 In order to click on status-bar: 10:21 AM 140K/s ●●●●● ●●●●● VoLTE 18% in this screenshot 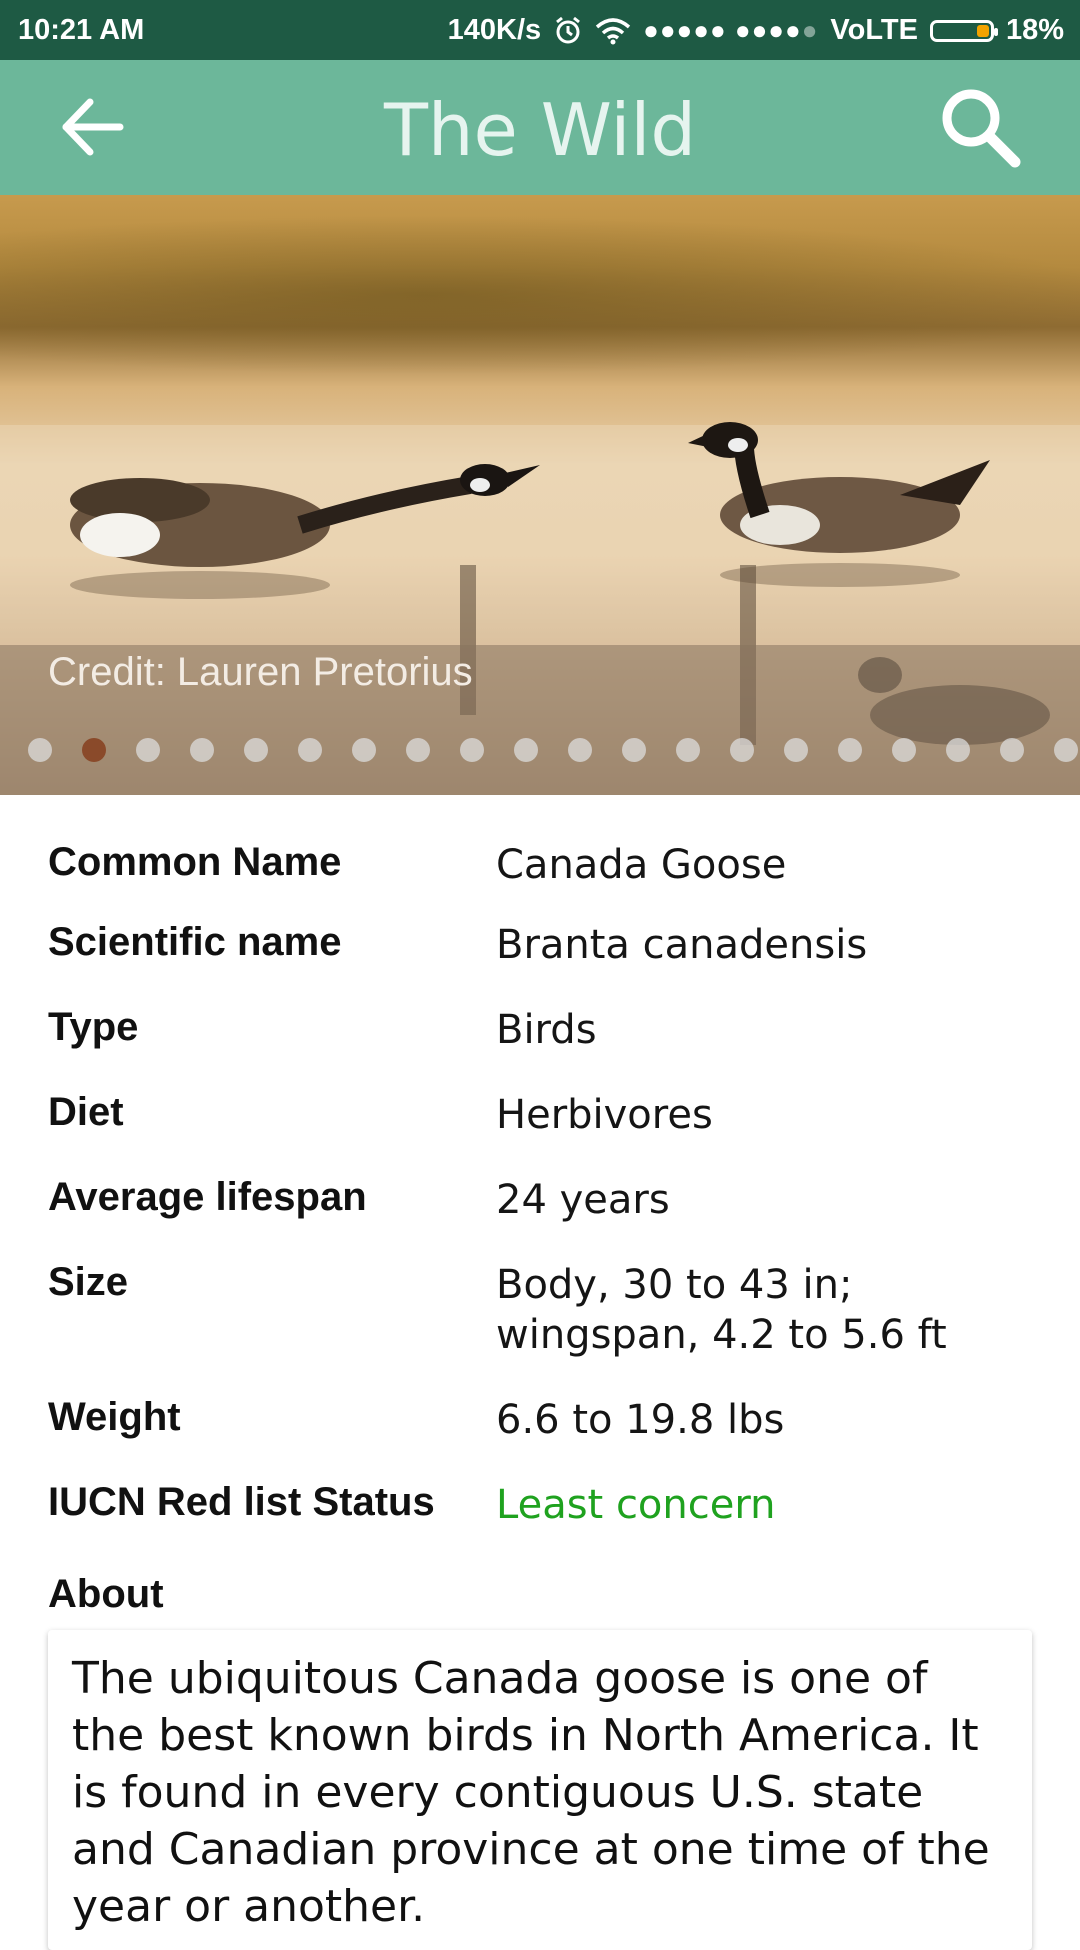, I will do `click(540, 30)`.